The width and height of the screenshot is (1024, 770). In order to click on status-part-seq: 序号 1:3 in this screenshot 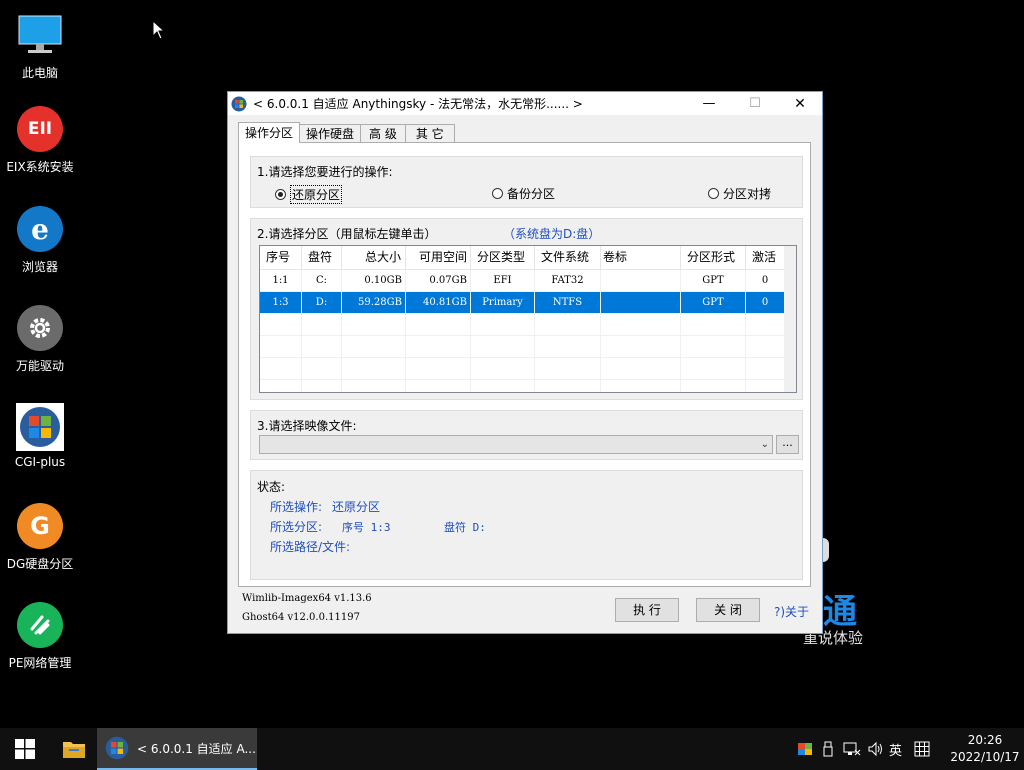, I will do `click(366, 527)`.